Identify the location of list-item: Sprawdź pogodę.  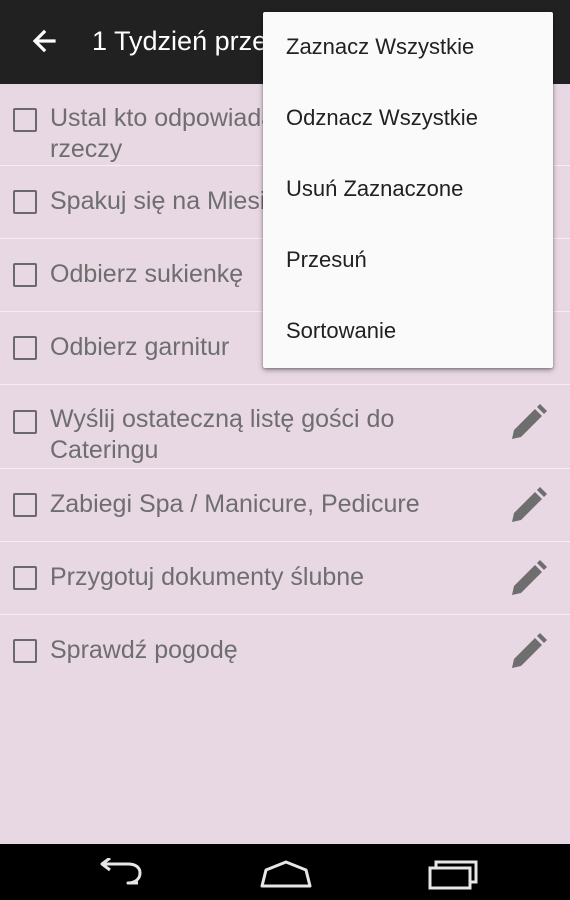
(285, 651).